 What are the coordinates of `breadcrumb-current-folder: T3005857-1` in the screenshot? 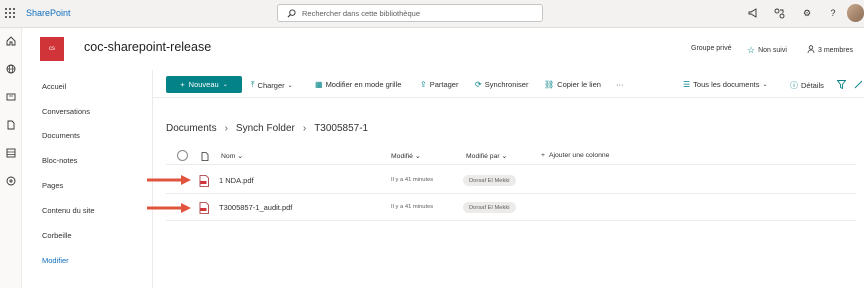 It's located at (341, 128).